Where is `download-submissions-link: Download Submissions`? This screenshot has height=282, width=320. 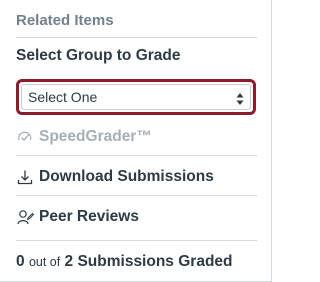
download-submissions-link: Download Submissions is located at coordinates (115, 177).